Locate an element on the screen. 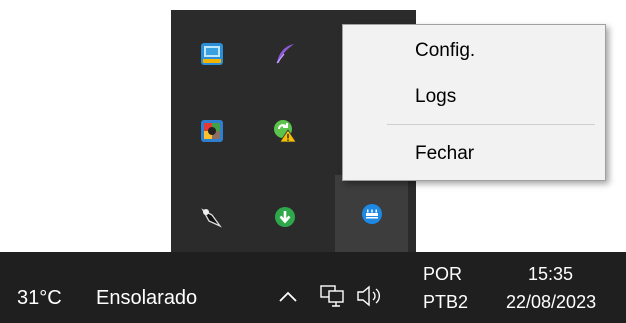  feather-icon is located at coordinates (285, 54).